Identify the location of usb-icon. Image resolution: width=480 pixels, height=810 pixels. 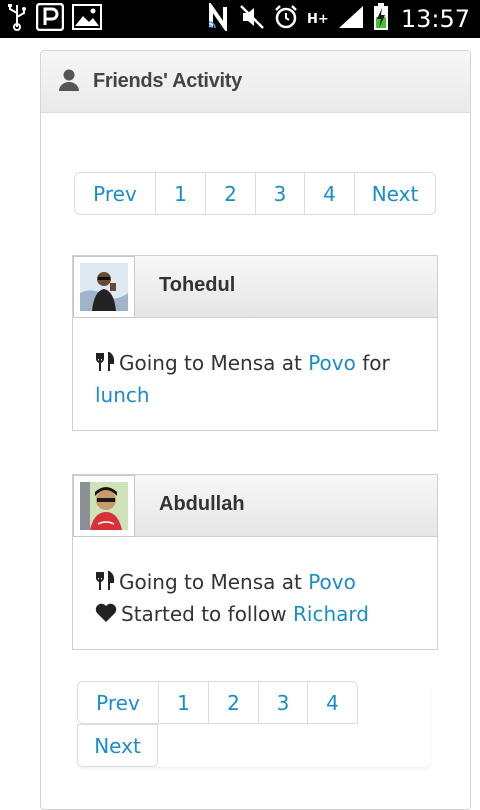
(17, 19).